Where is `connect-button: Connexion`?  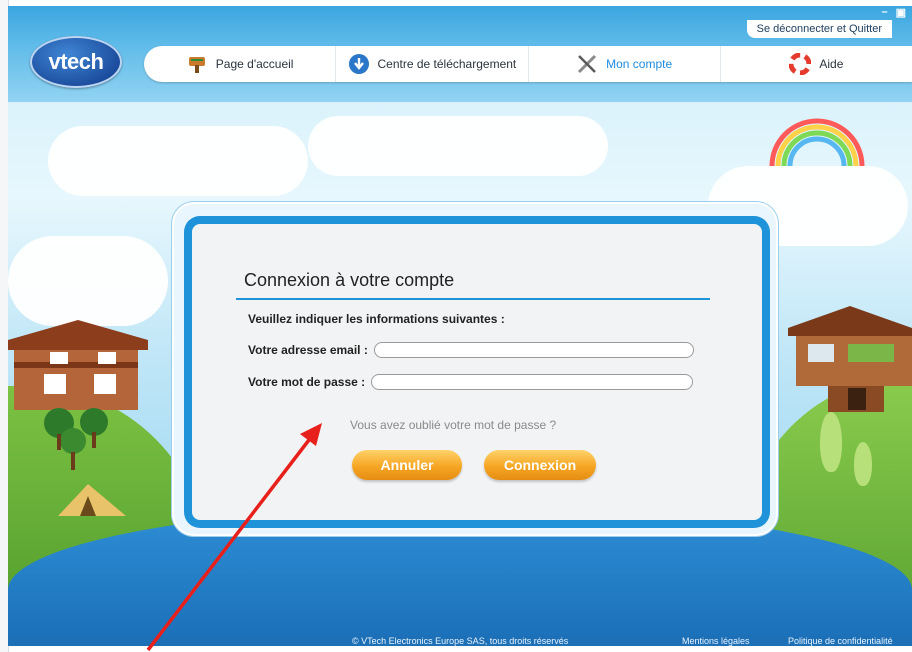
connect-button: Connexion is located at coordinates (540, 465).